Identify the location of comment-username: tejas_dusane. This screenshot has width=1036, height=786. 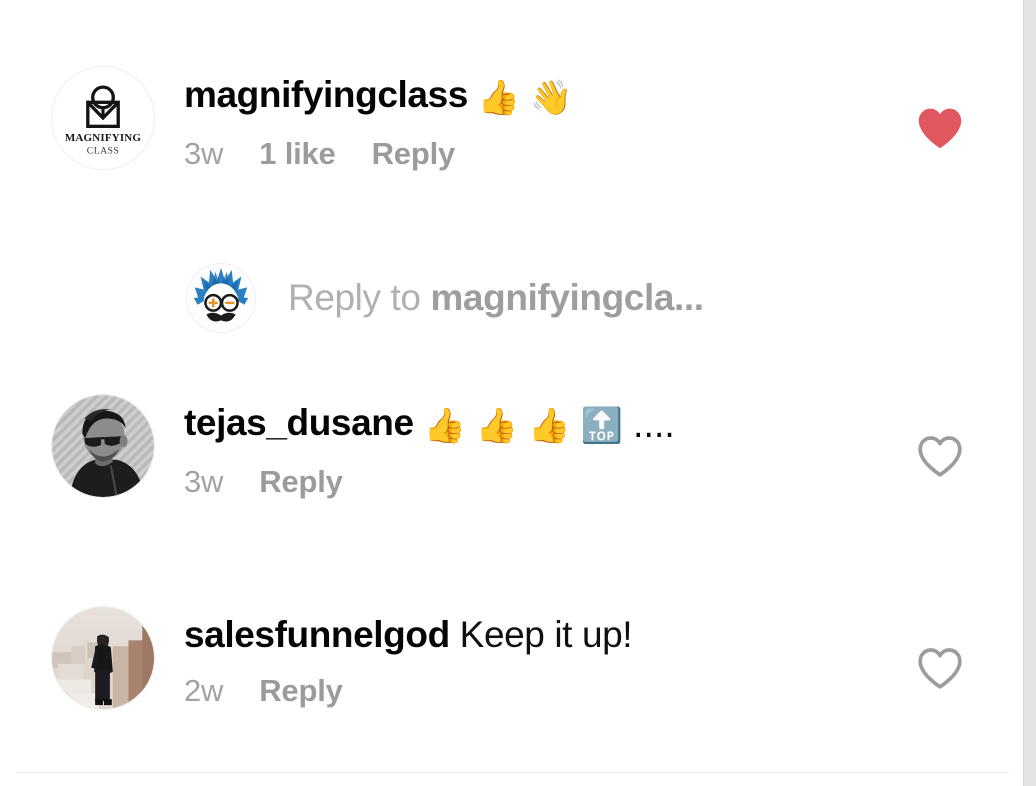
(299, 422).